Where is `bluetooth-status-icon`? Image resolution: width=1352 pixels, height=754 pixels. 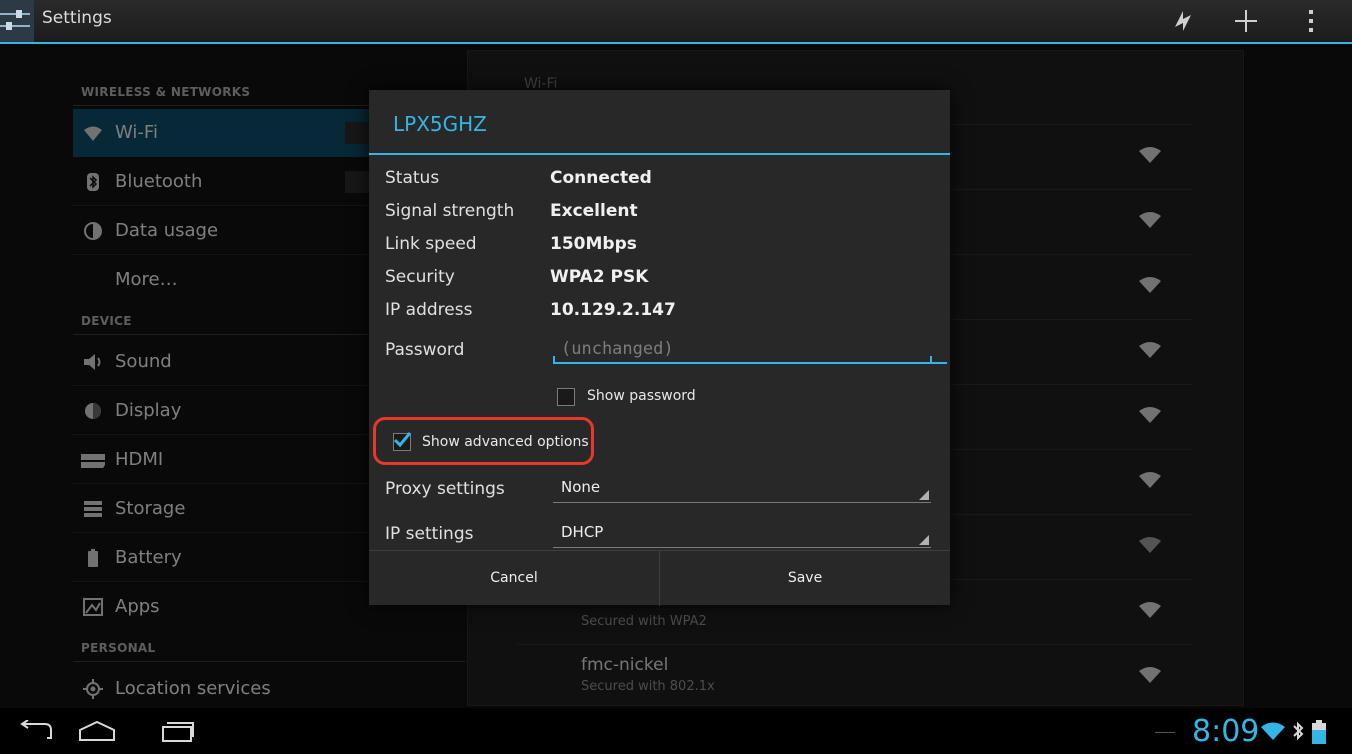
bluetooth-status-icon is located at coordinates (1298, 731).